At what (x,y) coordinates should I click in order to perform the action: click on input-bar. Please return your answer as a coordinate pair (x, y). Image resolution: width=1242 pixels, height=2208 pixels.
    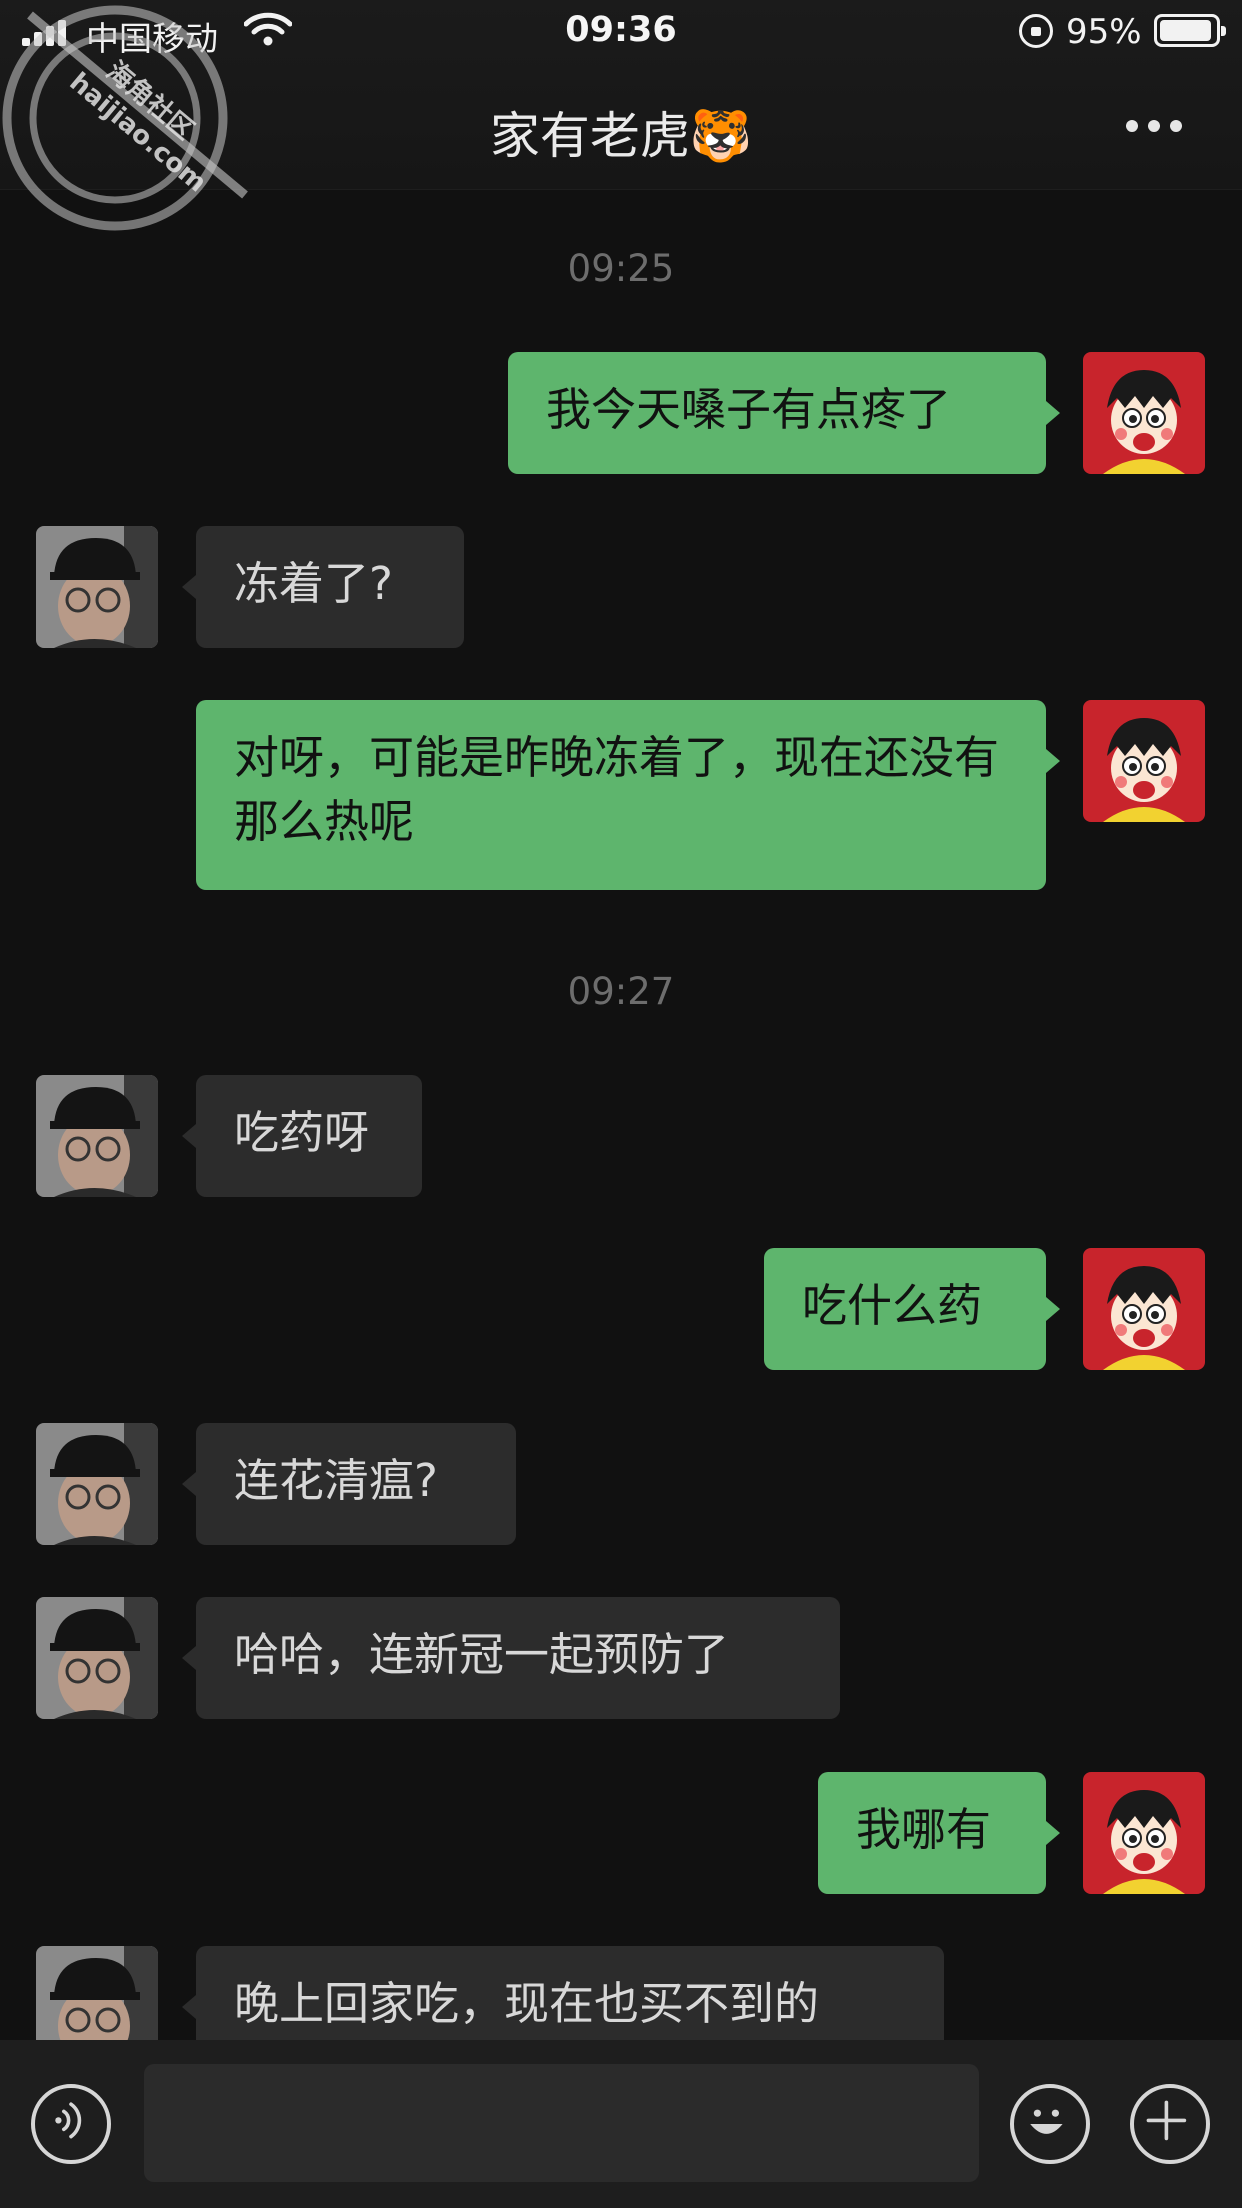
    Looking at the image, I should click on (621, 2124).